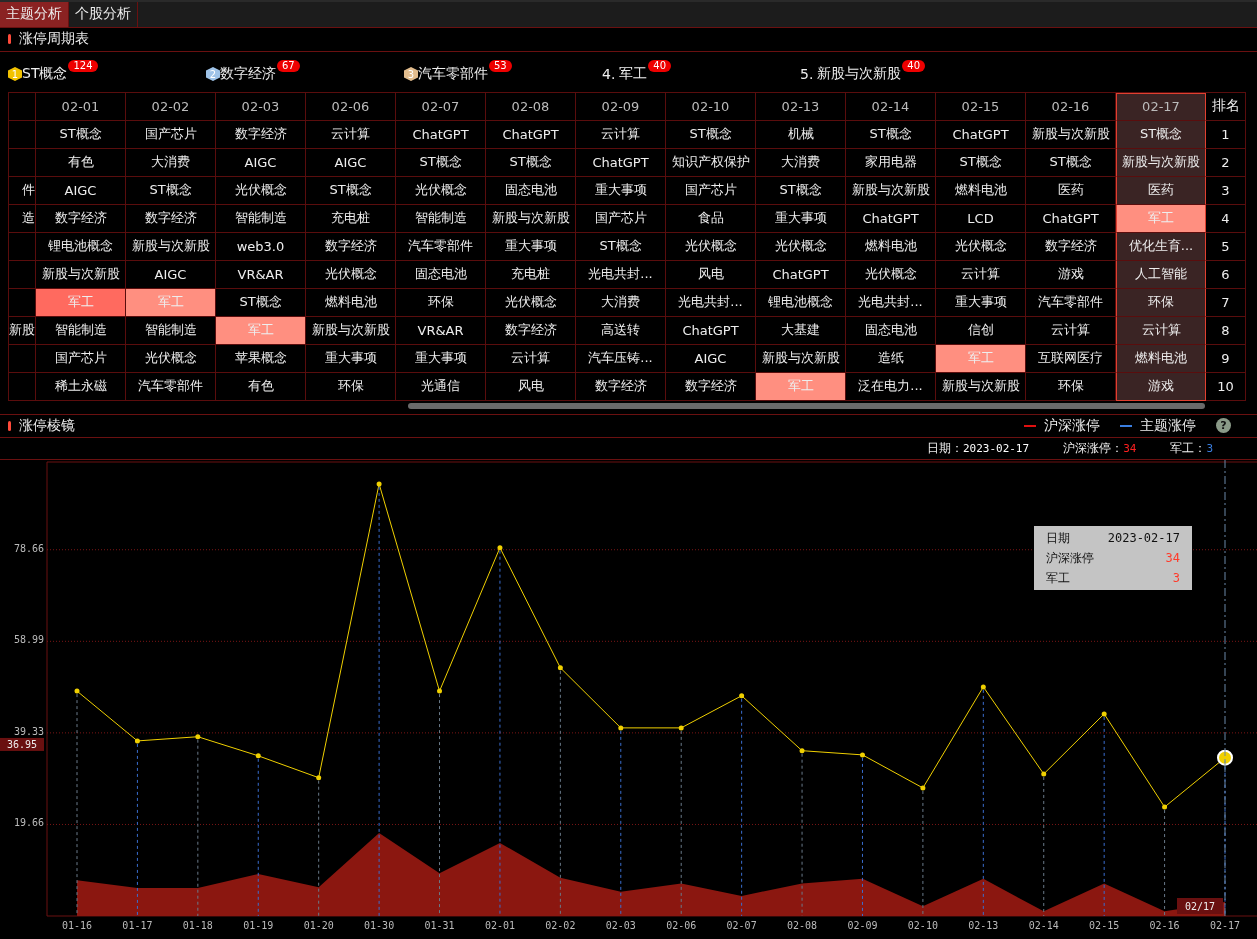 This screenshot has width=1257, height=939. Describe the element at coordinates (801, 134) in the screenshot. I see `table-cell: 机械` at that location.